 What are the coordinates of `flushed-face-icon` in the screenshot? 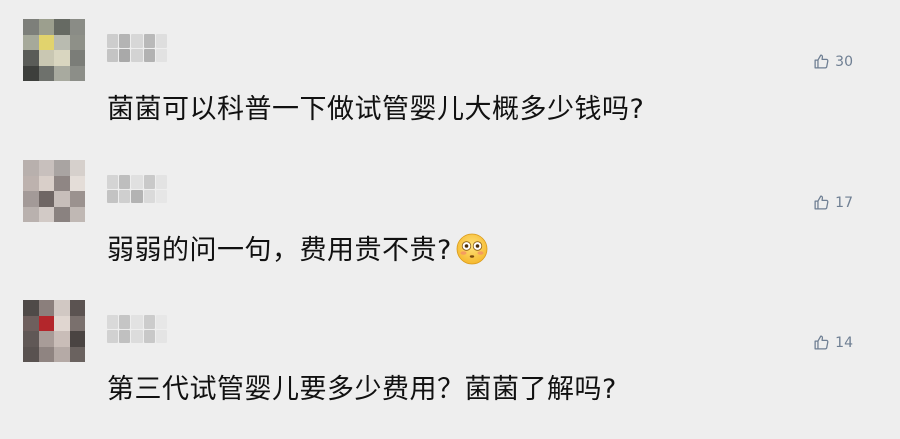 It's located at (472, 253).